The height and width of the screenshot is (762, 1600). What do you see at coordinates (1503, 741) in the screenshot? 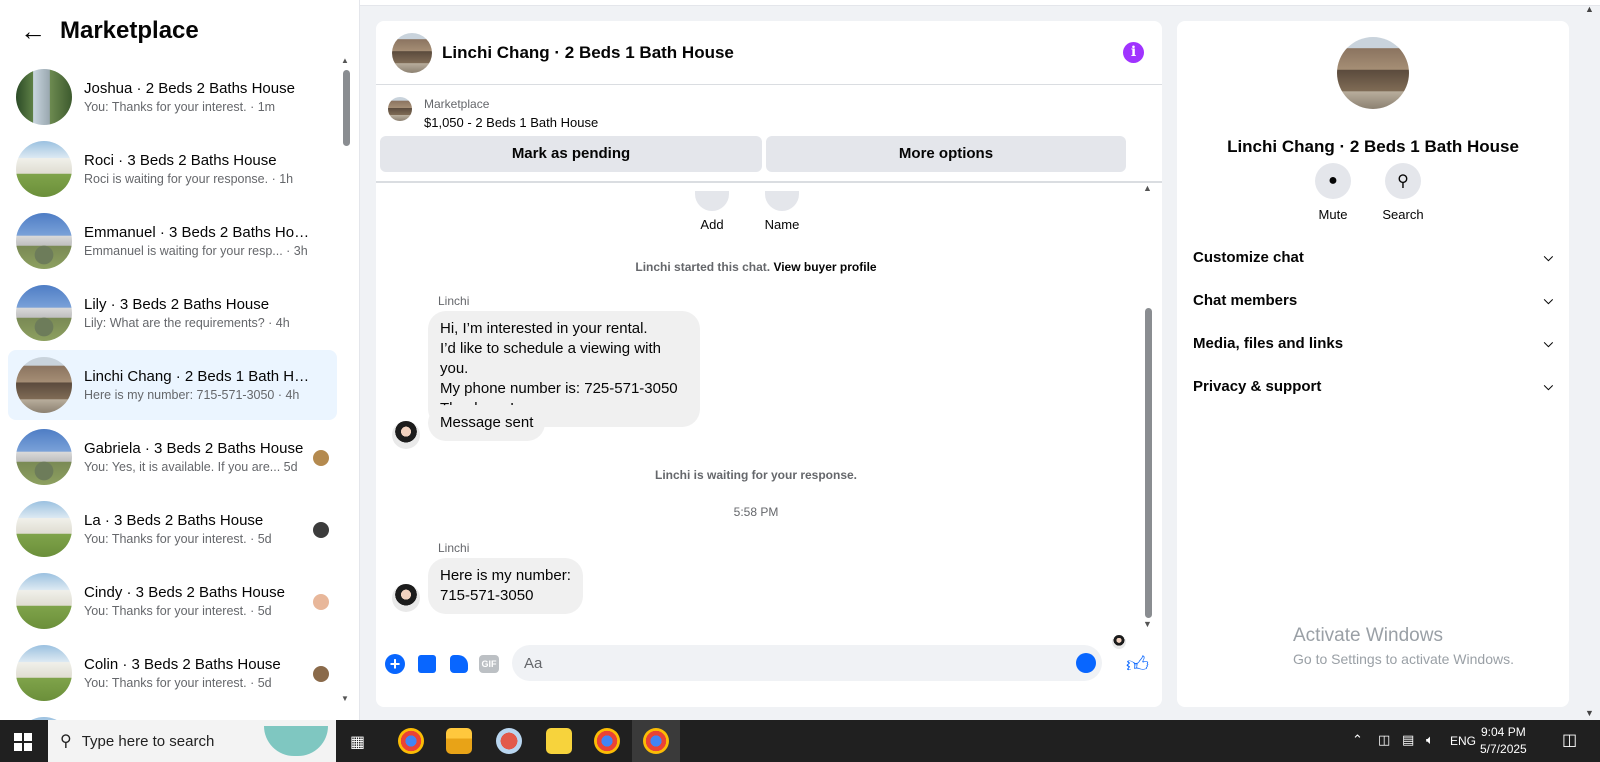
I see `system-clock: 9:04 PM 5/7/2025` at bounding box center [1503, 741].